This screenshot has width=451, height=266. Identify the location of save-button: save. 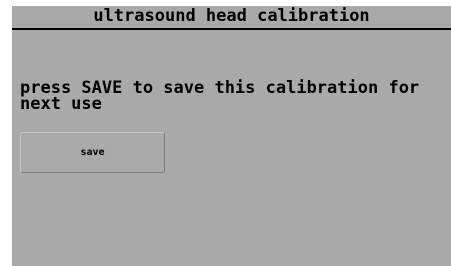
(92, 152).